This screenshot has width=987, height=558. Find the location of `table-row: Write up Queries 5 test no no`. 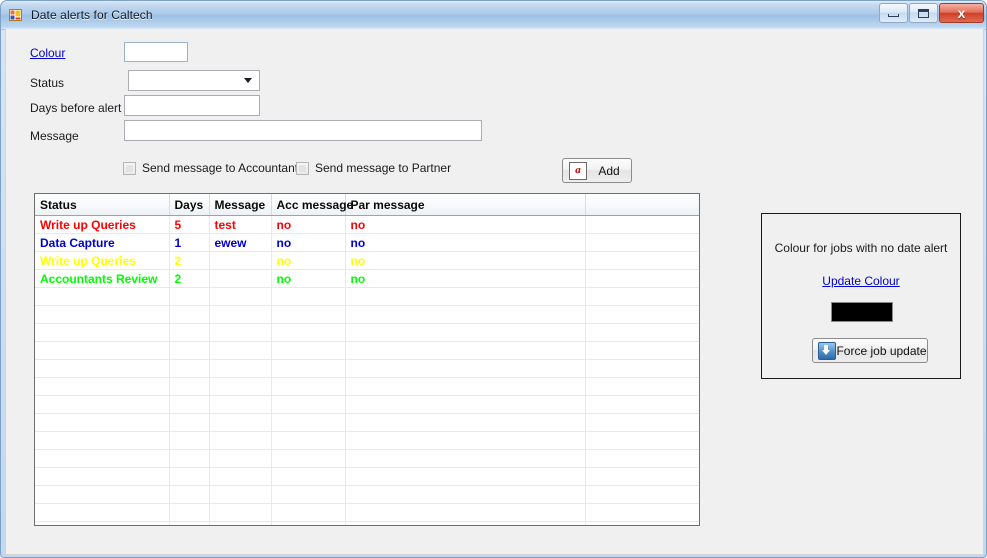

table-row: Write up Queries 5 test no no is located at coordinates (367, 224).